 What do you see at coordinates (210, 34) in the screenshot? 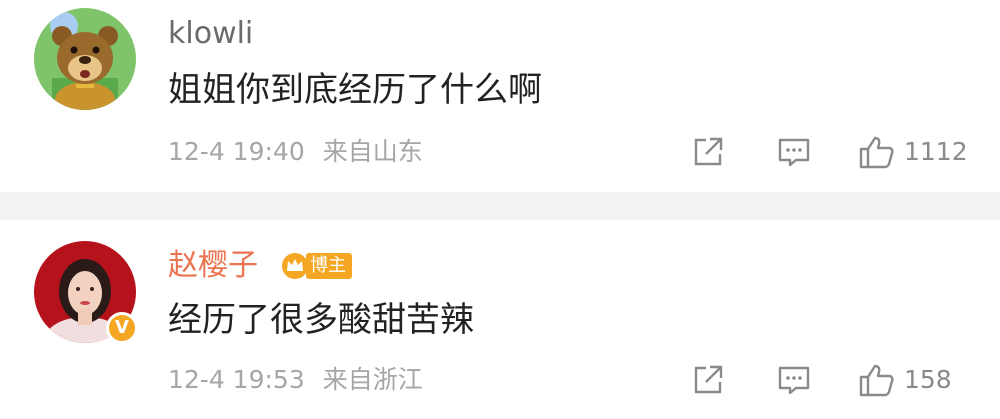
I see `comment-username: klowli` at bounding box center [210, 34].